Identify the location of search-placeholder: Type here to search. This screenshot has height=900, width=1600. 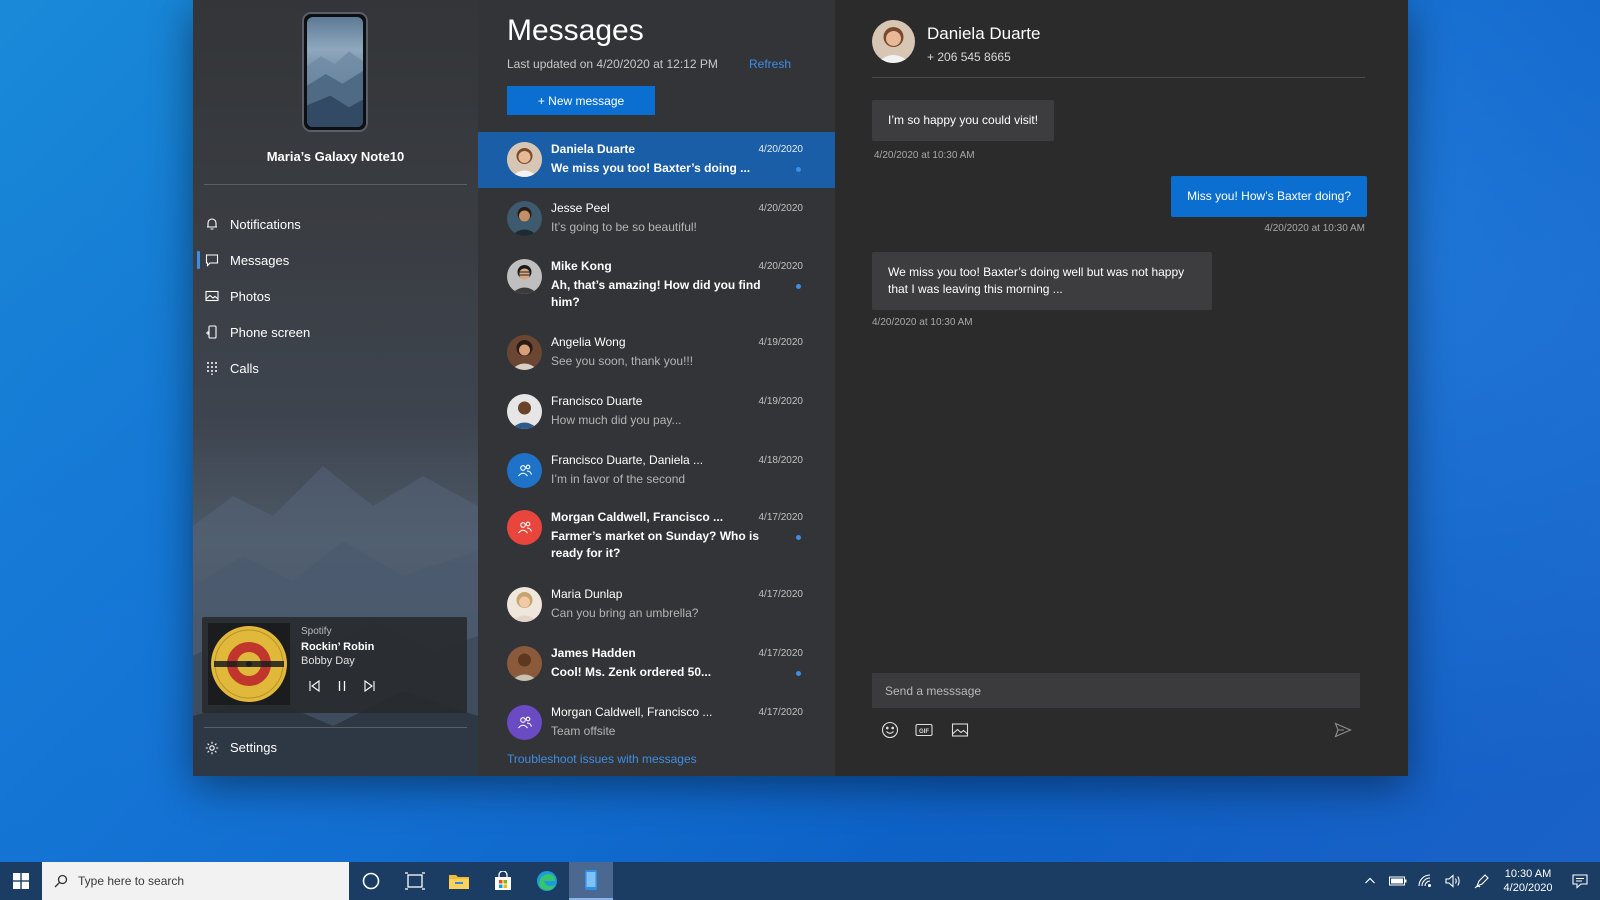
(131, 881).